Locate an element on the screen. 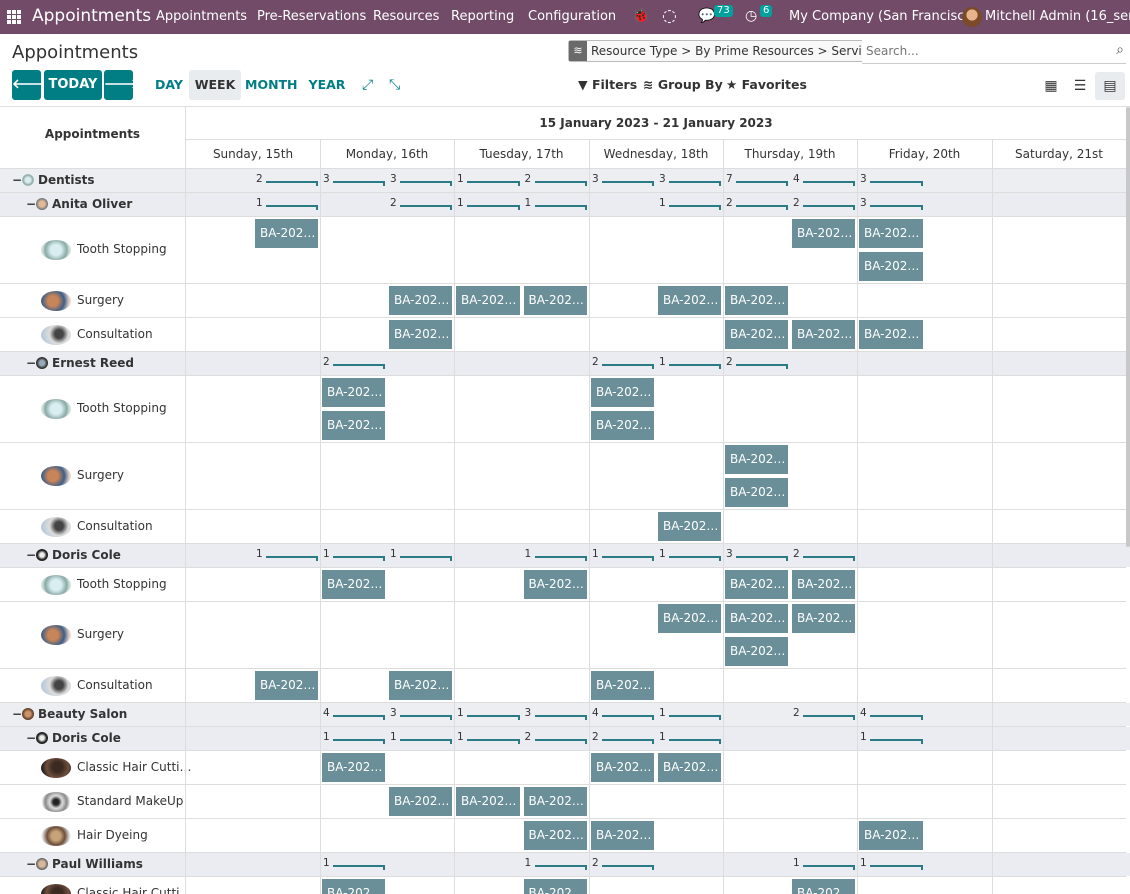  app-menu-icon is located at coordinates (14, 17).